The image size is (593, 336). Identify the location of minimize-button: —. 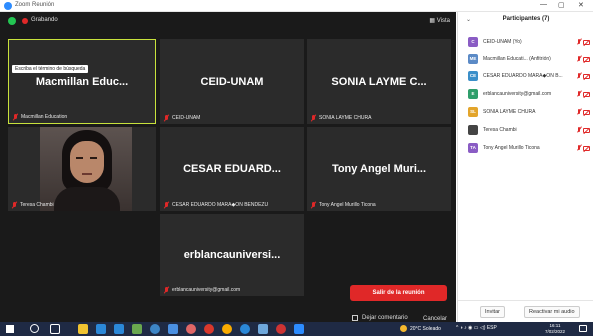
(543, 4).